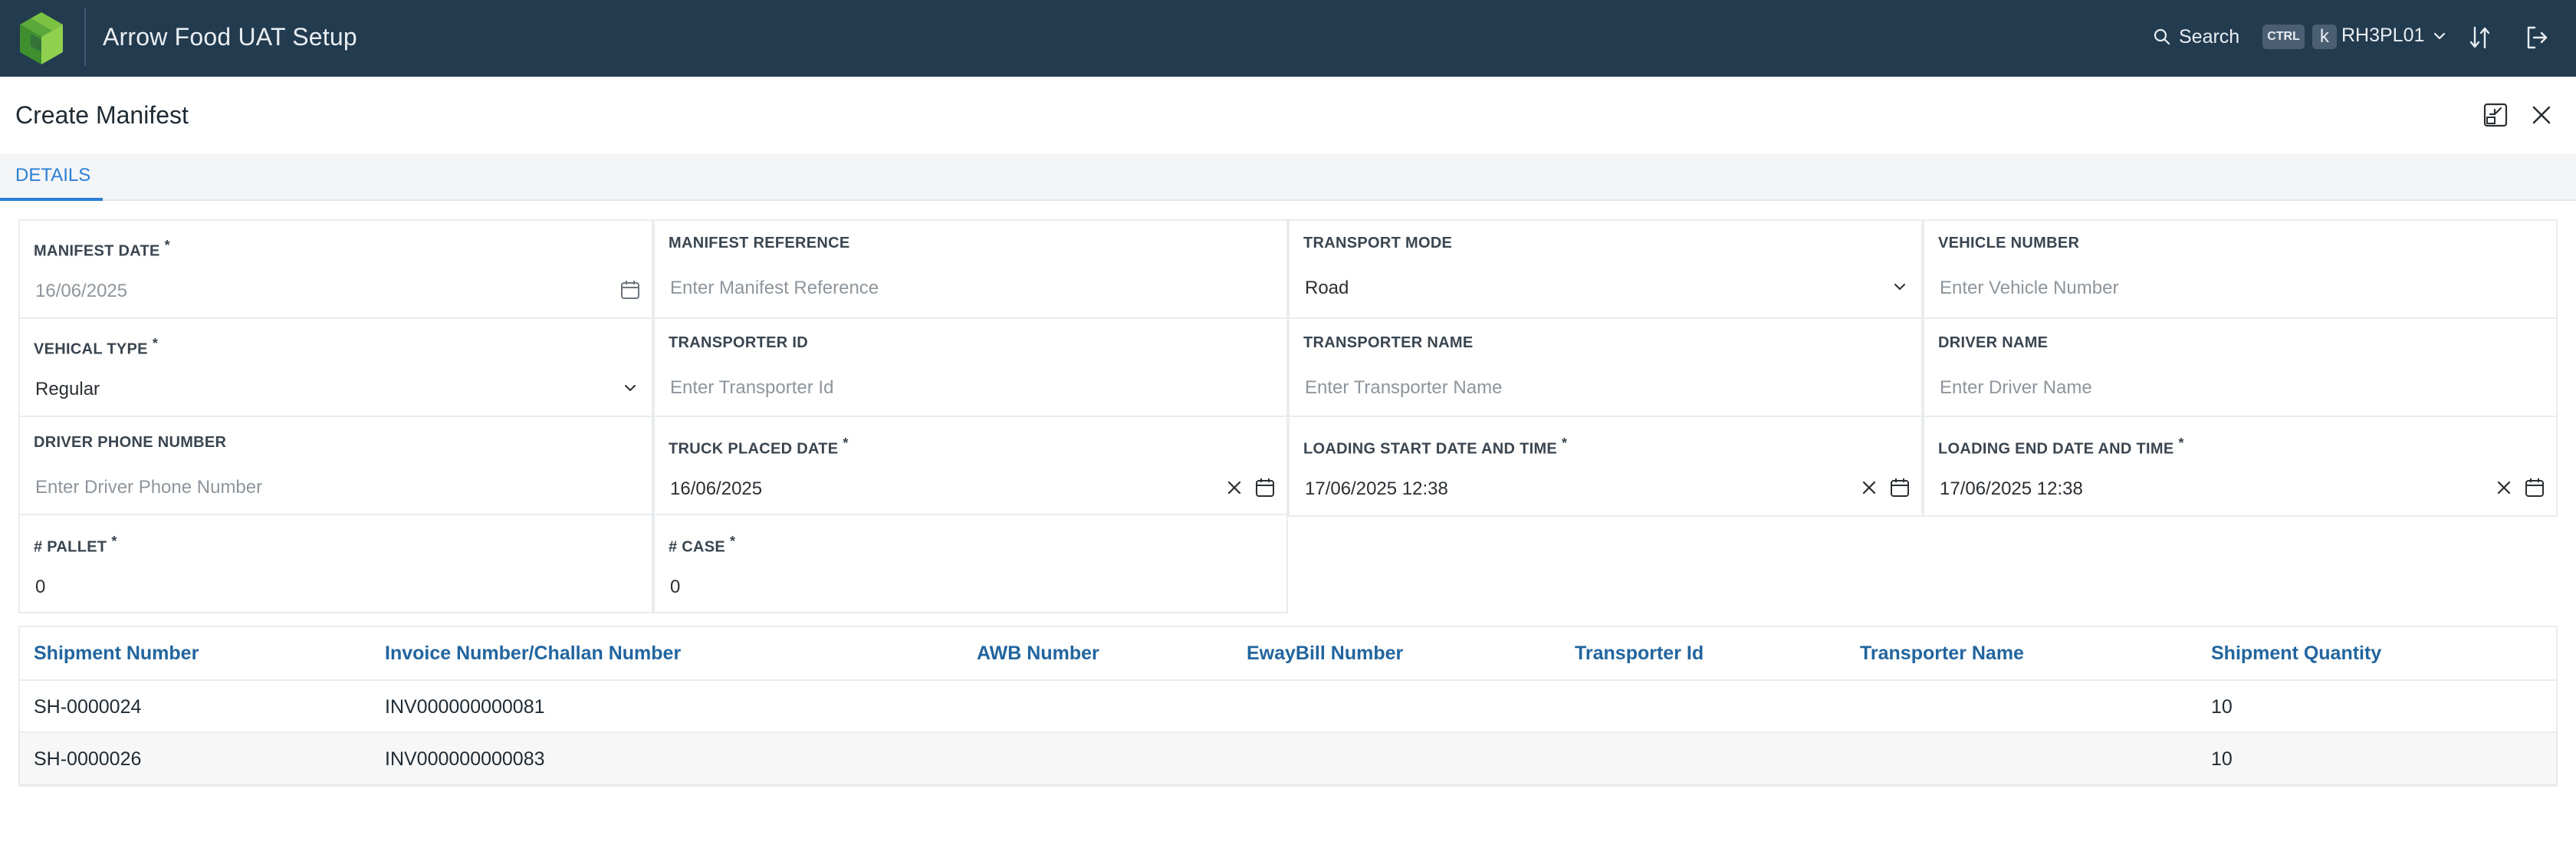  Describe the element at coordinates (1994, 343) in the screenshot. I see `field-label: DRIVER NAME` at that location.